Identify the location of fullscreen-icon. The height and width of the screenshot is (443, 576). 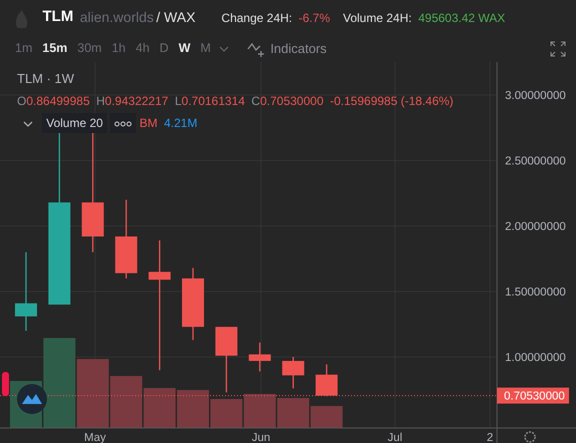
(558, 48).